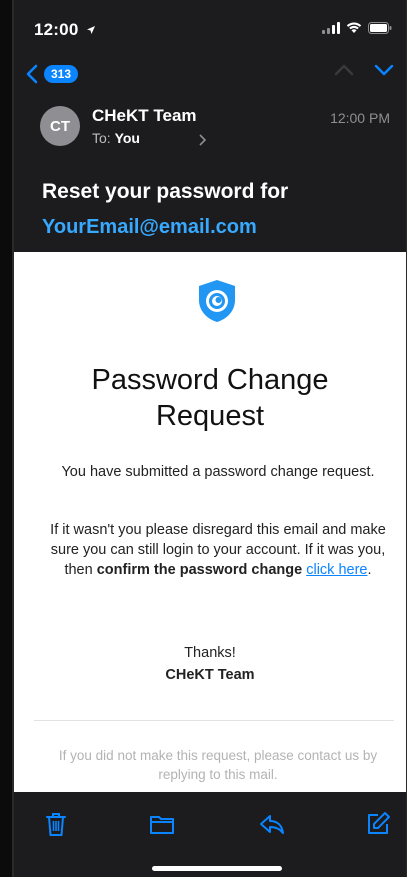 The height and width of the screenshot is (877, 407). I want to click on bottom-toolbar, so click(210, 834).